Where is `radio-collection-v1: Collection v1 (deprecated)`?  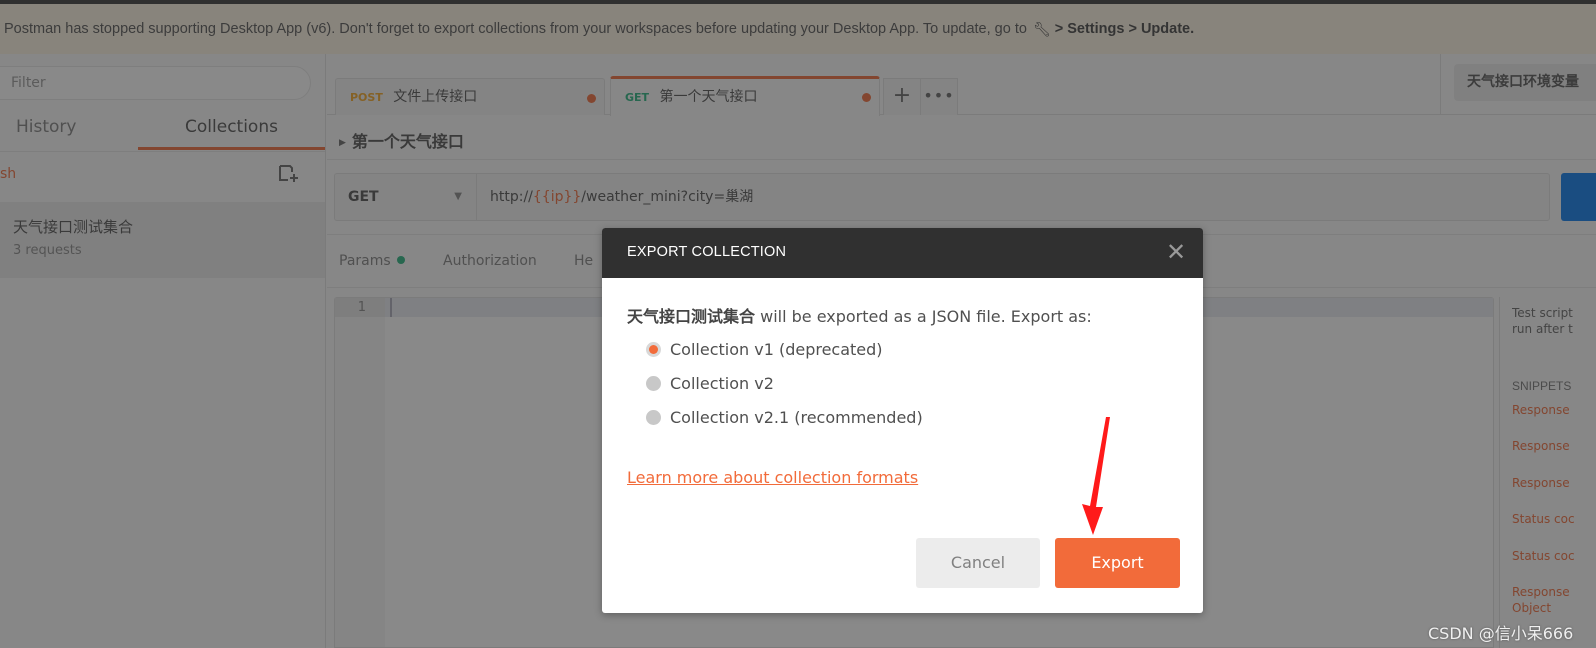
radio-collection-v1: Collection v1 (deprecated) is located at coordinates (764, 349).